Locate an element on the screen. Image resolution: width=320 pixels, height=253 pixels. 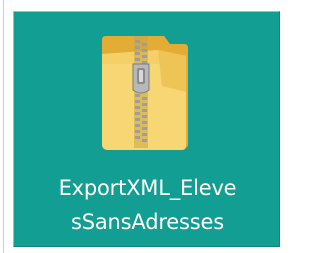
file-name-line-1: ExportXML_Eleve is located at coordinates (147, 188).